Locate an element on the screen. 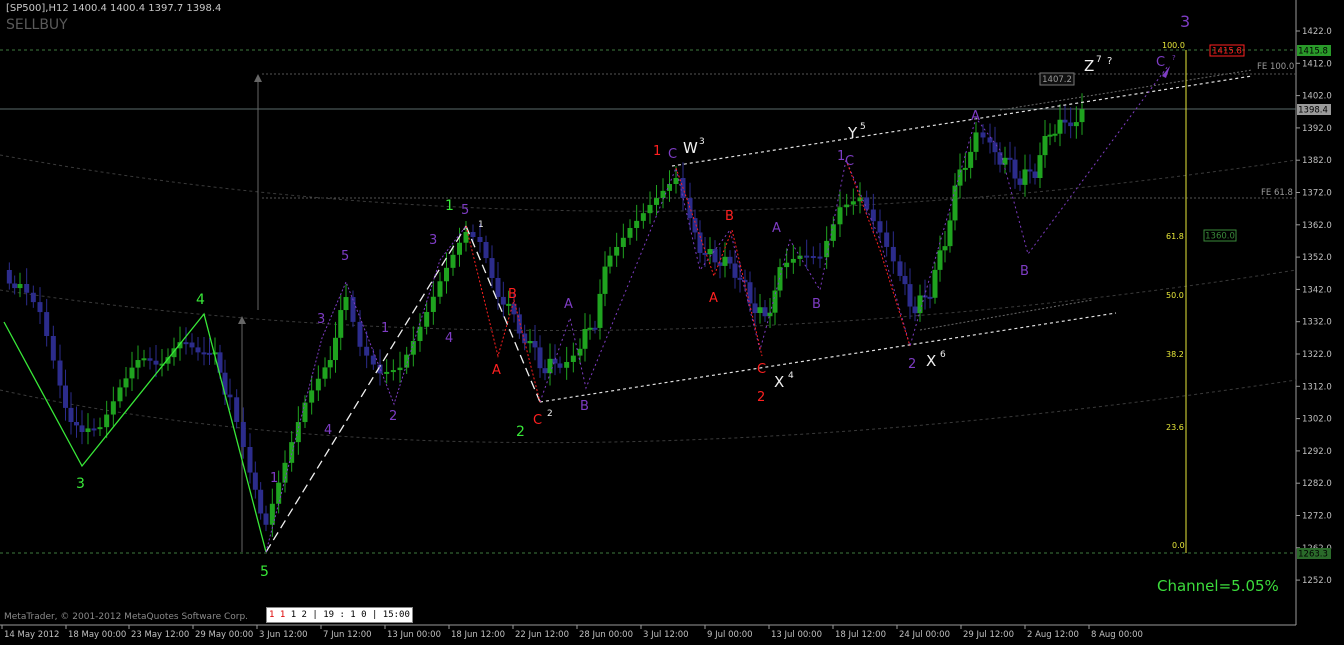 The image size is (1344, 645). price-tick-label: 1392.0 is located at coordinates (1317, 129).